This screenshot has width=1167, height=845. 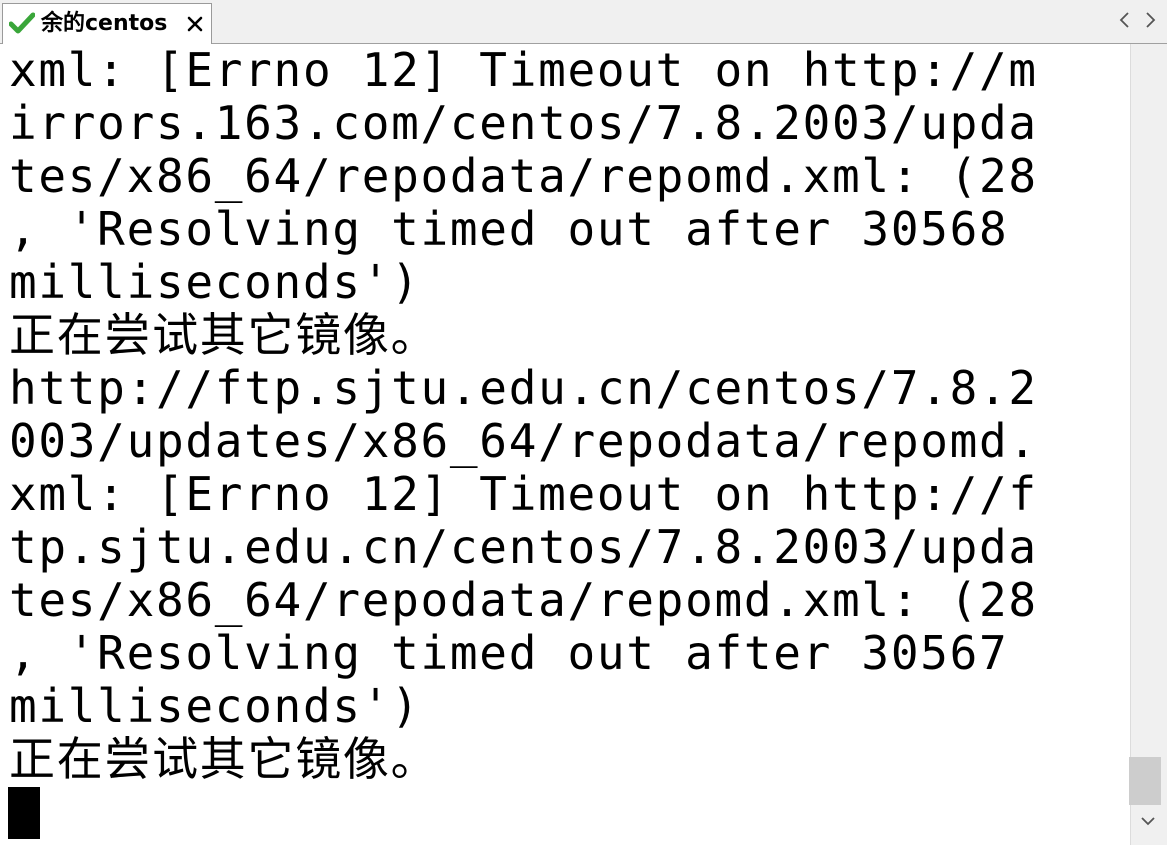 What do you see at coordinates (583, 22) in the screenshot?
I see `tab-bar: 余的centos` at bounding box center [583, 22].